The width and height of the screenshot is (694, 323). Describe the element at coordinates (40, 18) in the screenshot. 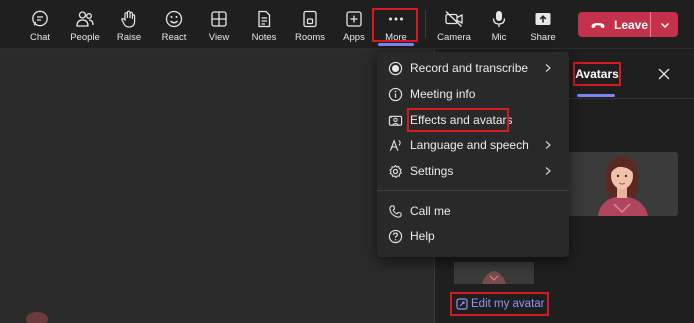

I see `chat-icon` at that location.